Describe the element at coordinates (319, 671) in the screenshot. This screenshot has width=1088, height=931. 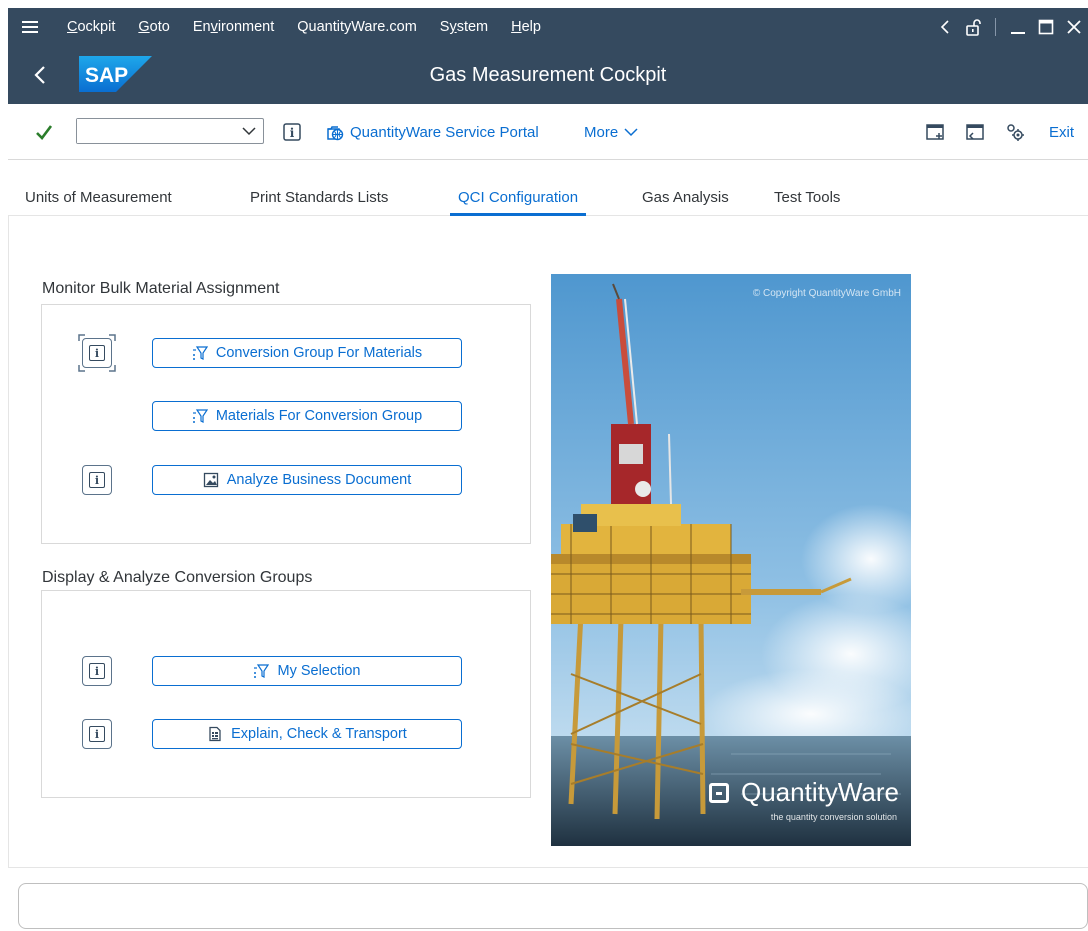
I see `button-label: My Selection` at that location.